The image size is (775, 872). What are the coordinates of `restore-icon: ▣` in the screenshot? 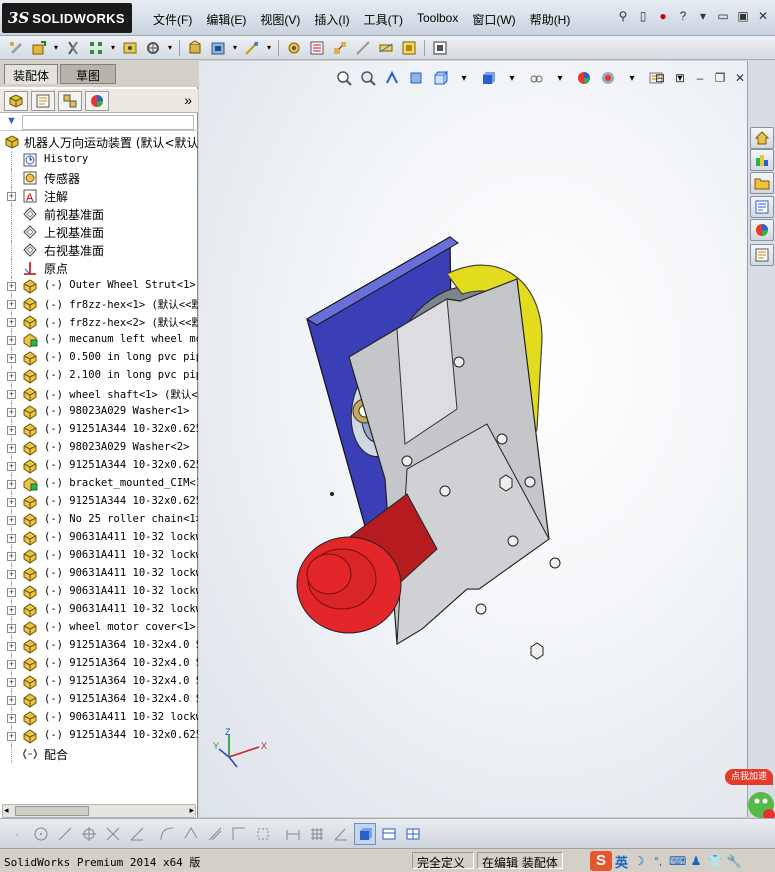 It's located at (743, 16).